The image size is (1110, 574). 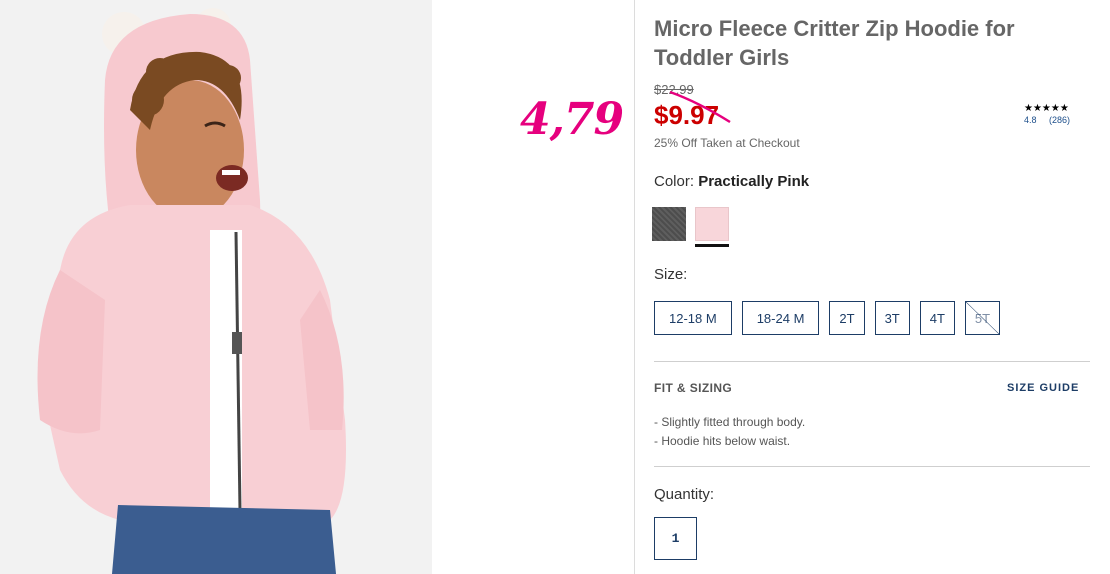 What do you see at coordinates (827, 318) in the screenshot?
I see `size-options: 12-18 M 18-24 M 2T 3T 4T 5T` at bounding box center [827, 318].